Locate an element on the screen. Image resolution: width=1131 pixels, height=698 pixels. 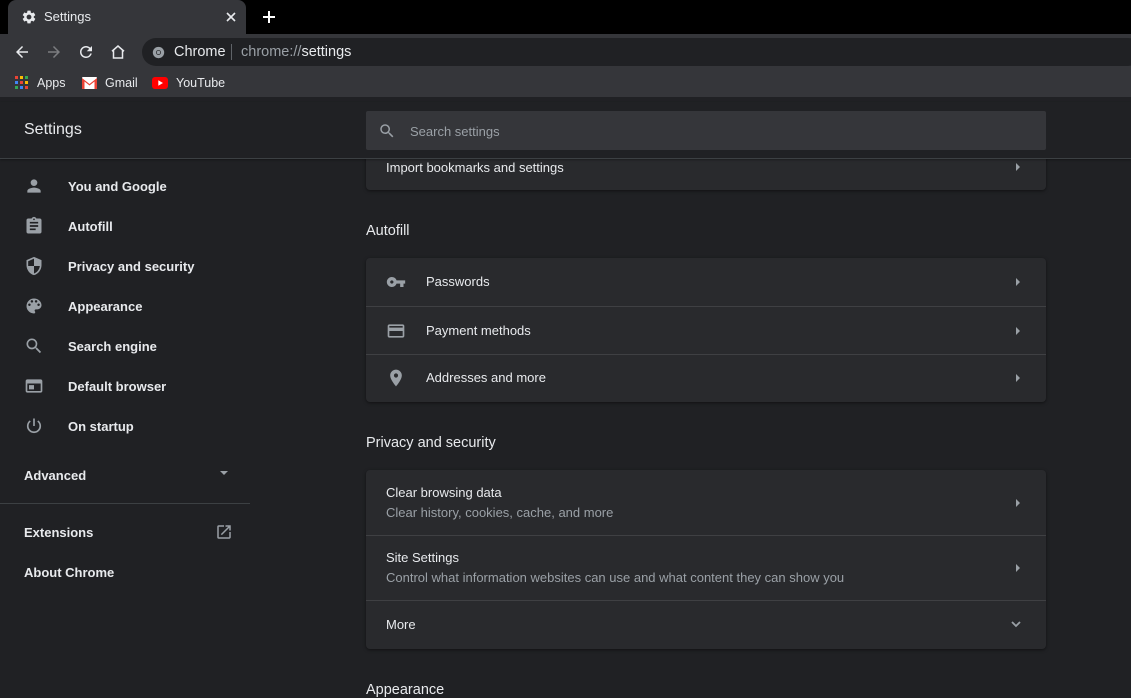
sidebar-item-appearance: Appearance is located at coordinates (125, 306).